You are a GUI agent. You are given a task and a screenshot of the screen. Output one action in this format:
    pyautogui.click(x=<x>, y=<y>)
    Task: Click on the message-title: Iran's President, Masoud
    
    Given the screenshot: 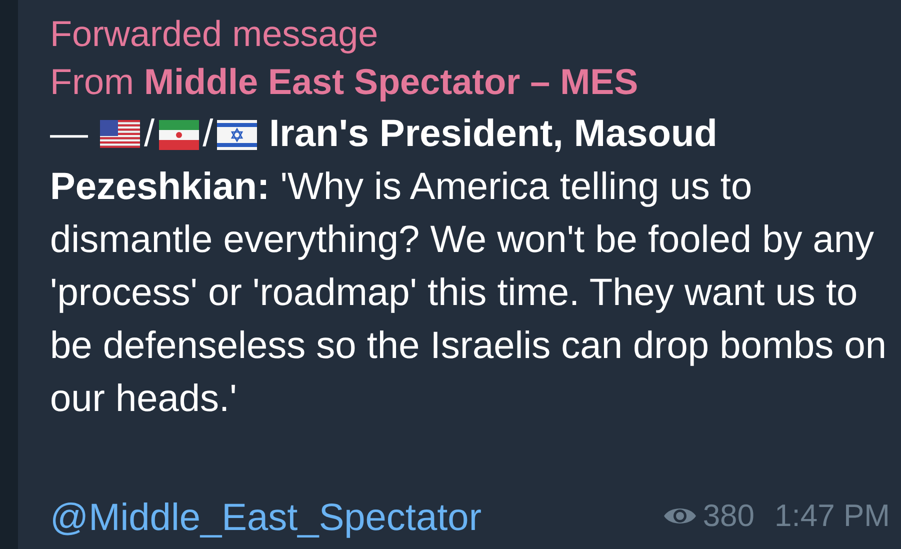 What is the action you would take?
    pyautogui.click(x=493, y=134)
    